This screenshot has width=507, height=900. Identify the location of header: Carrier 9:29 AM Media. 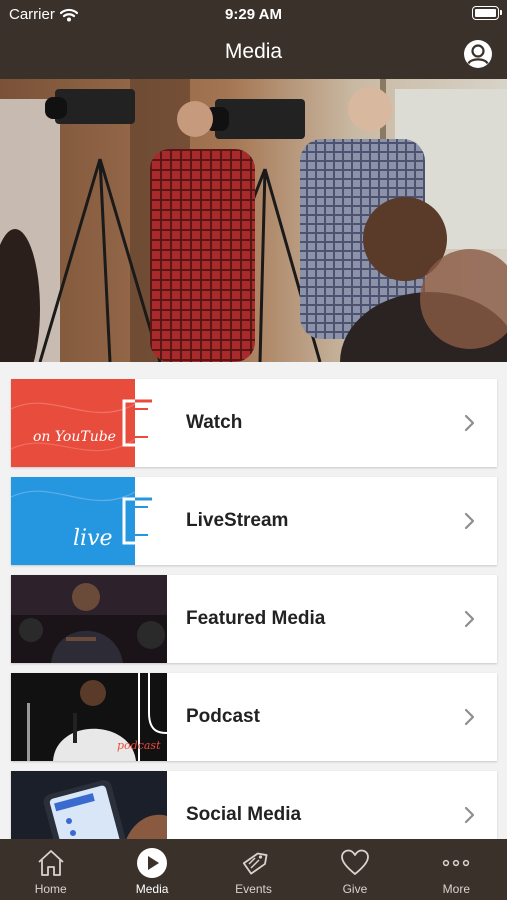
(253, 39).